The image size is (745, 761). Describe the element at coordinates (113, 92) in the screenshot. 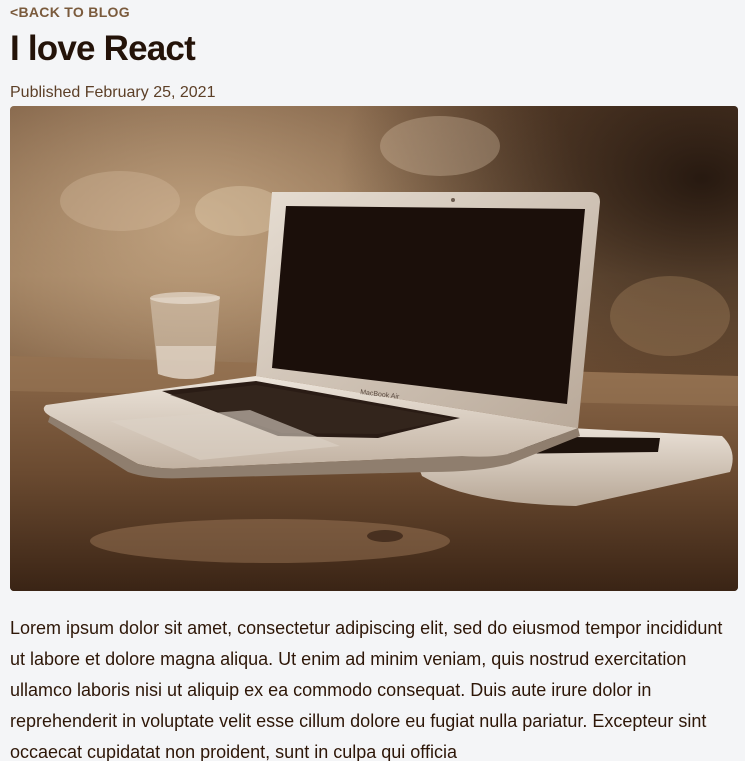

I see `published-date: Published February 25, 2021` at that location.